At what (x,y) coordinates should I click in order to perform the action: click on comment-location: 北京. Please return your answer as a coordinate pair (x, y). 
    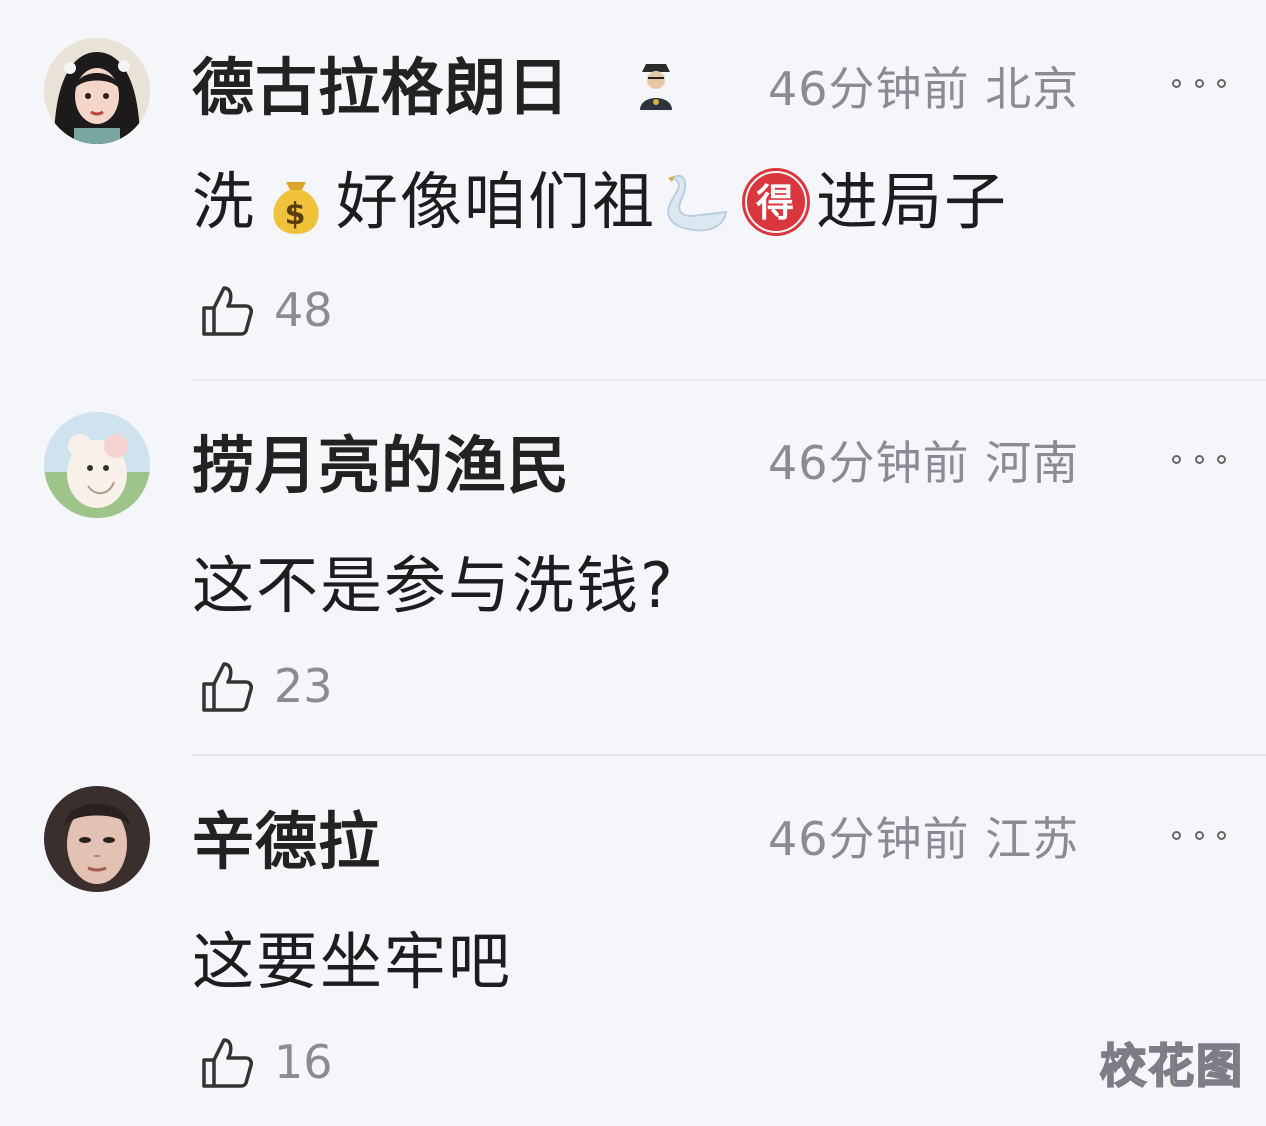
    Looking at the image, I should click on (1032, 89).